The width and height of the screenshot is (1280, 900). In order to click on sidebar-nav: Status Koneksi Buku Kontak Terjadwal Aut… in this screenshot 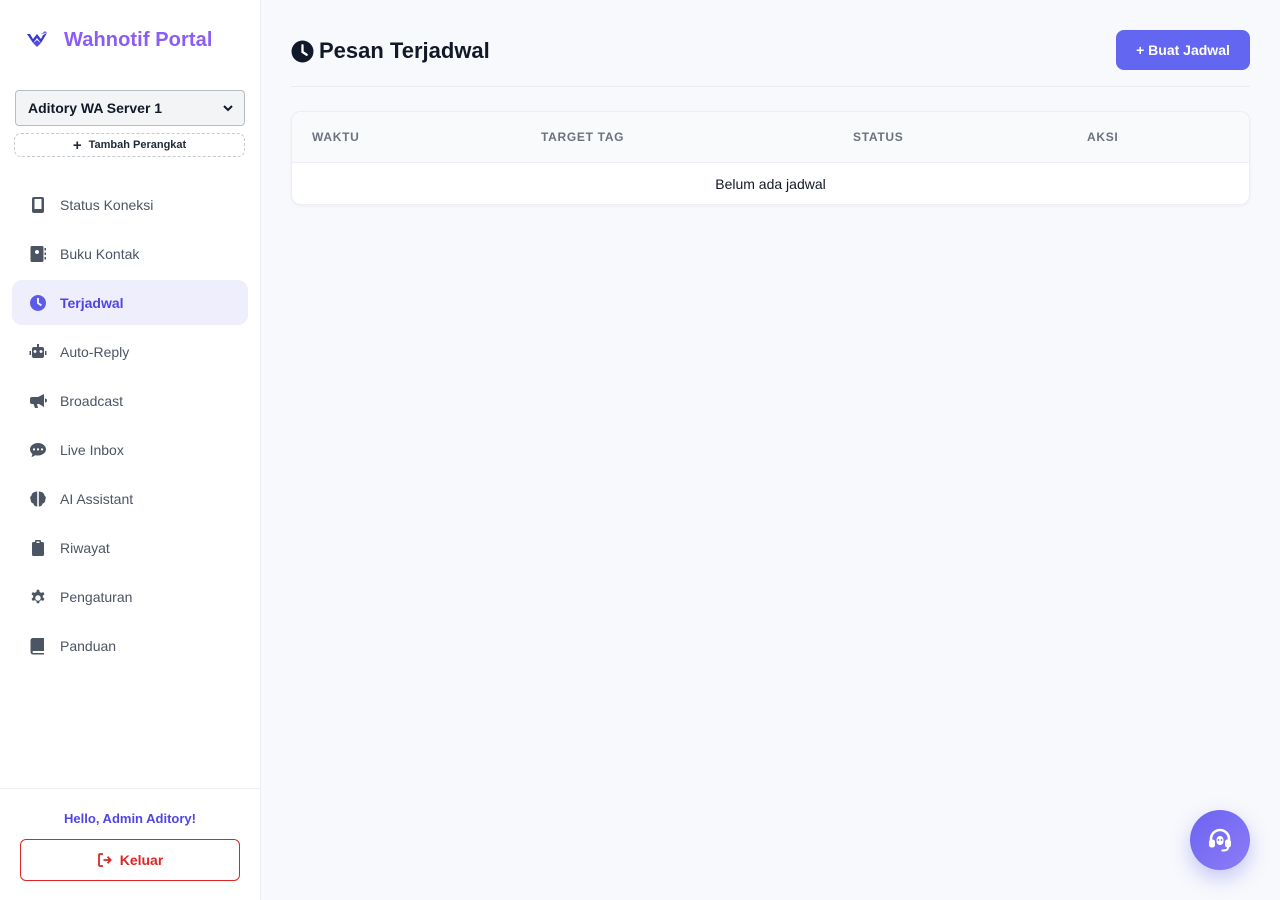, I will do `click(130, 427)`.